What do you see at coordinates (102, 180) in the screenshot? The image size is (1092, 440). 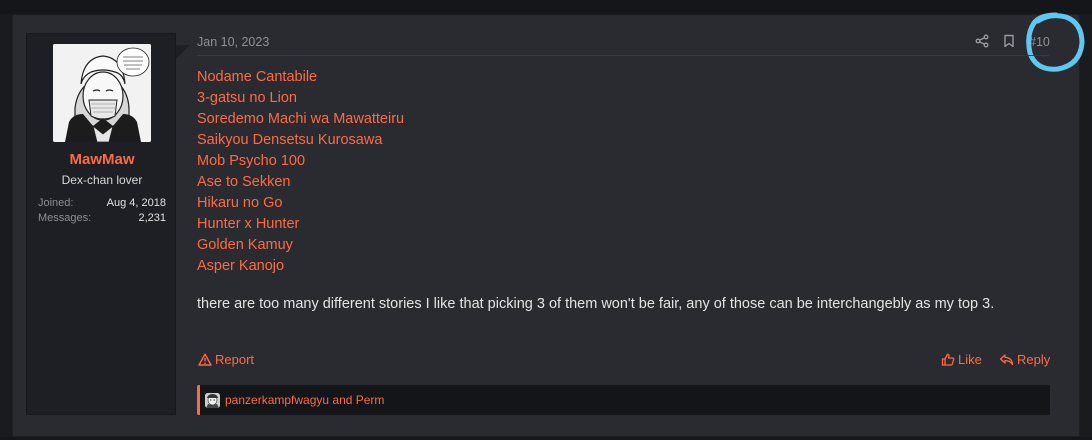 I see `user-title: Dex-chan lover` at bounding box center [102, 180].